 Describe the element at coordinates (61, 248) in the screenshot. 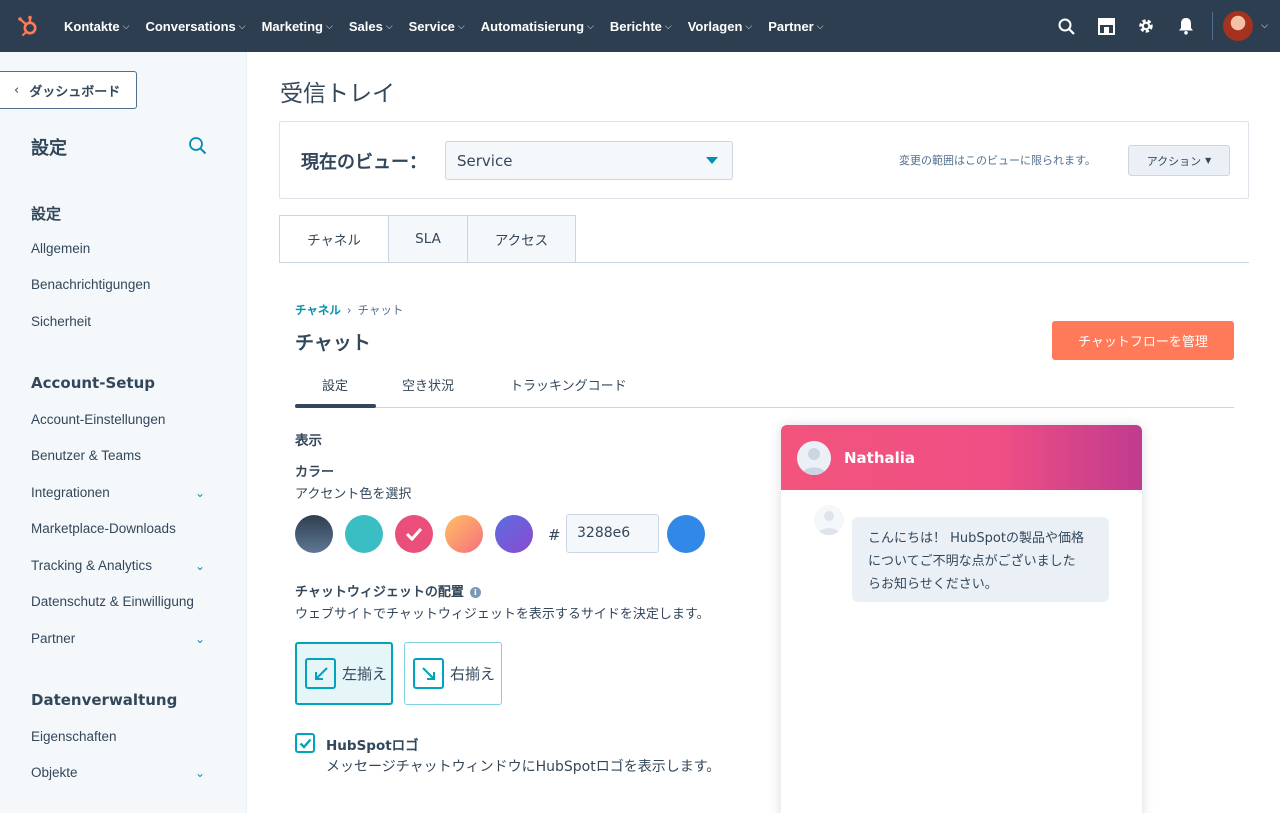

I see `sidebar-item-label: Allgemein` at that location.